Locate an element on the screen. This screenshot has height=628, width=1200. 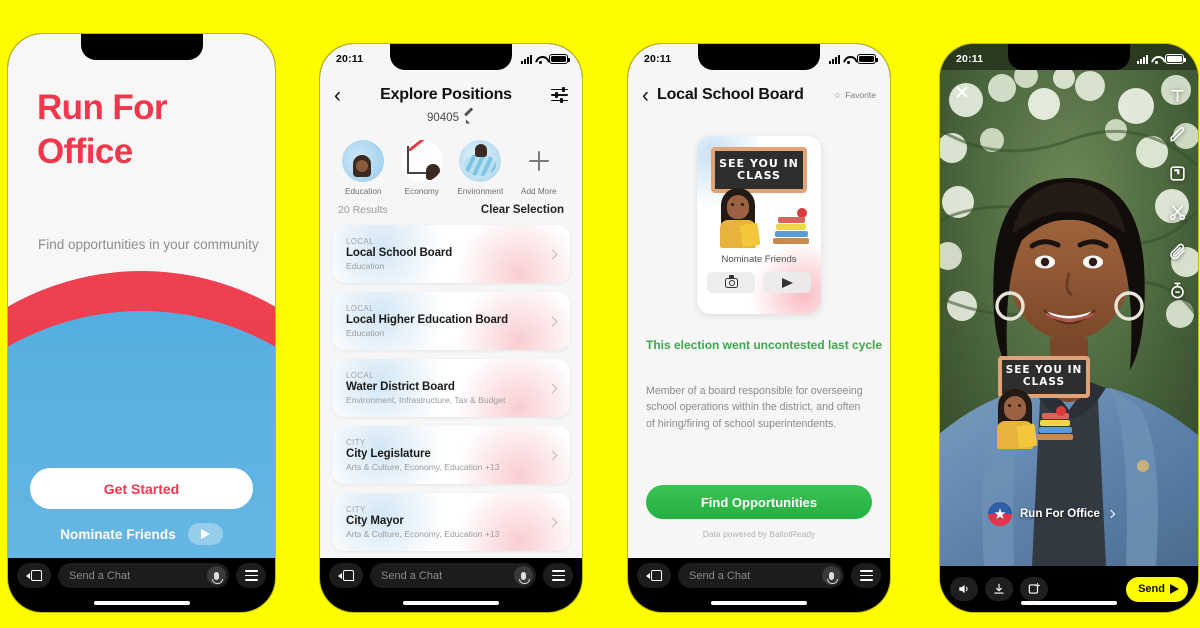
apple-icon is located at coordinates (1061, 411).